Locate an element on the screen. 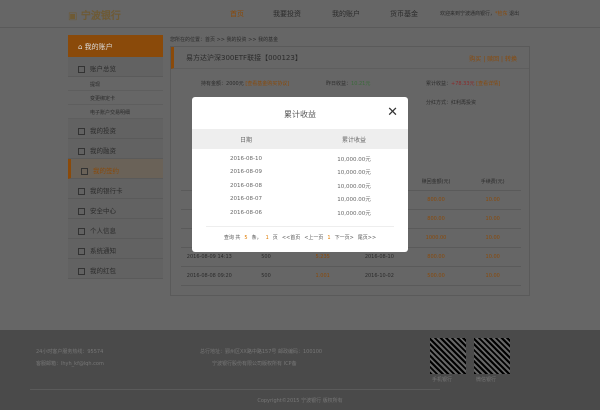  col-income: 累计收益 is located at coordinates (353, 140).